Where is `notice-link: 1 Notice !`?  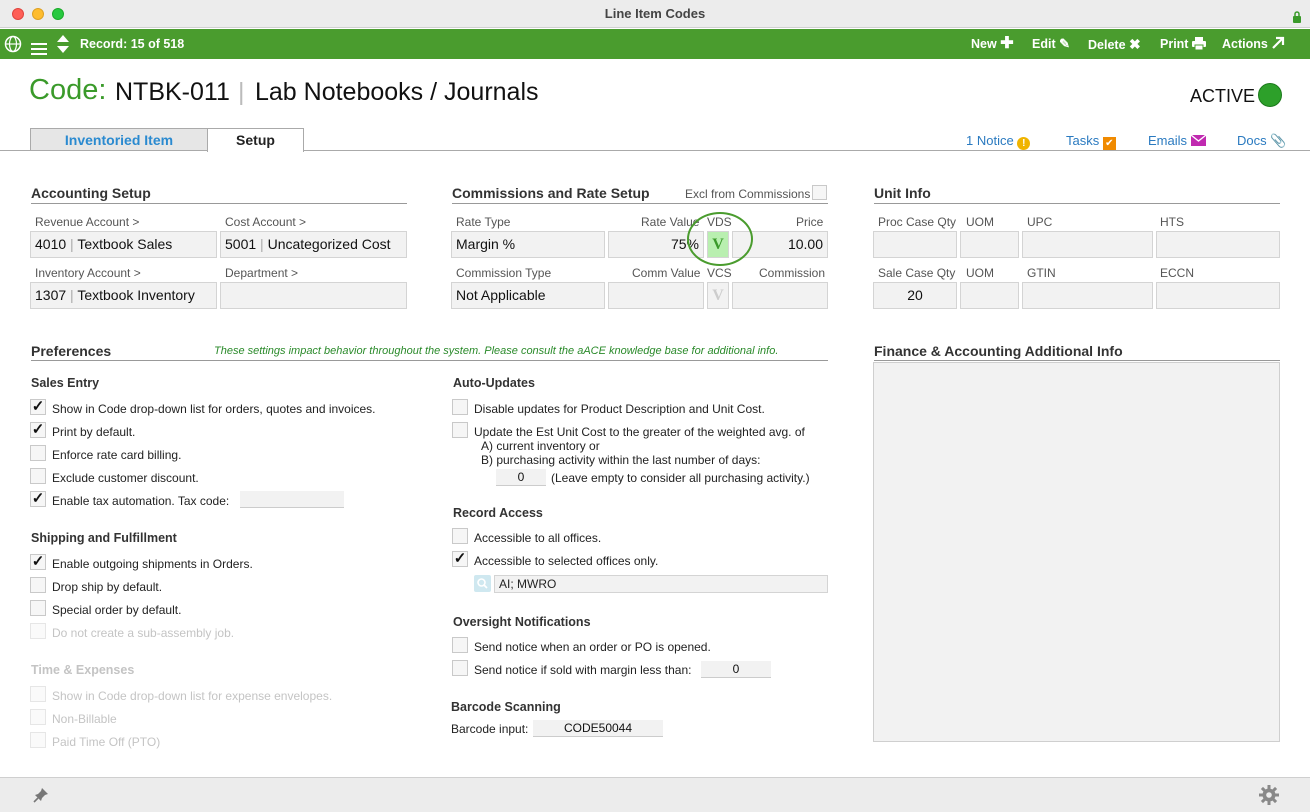
notice-link: 1 Notice ! is located at coordinates (998, 141).